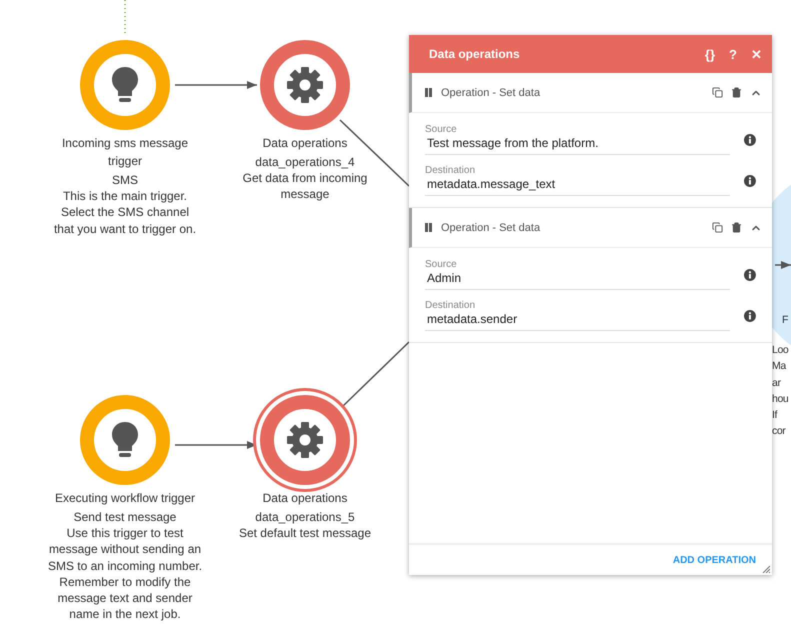 This screenshot has width=791, height=638. I want to click on node-name: SMS, so click(125, 180).